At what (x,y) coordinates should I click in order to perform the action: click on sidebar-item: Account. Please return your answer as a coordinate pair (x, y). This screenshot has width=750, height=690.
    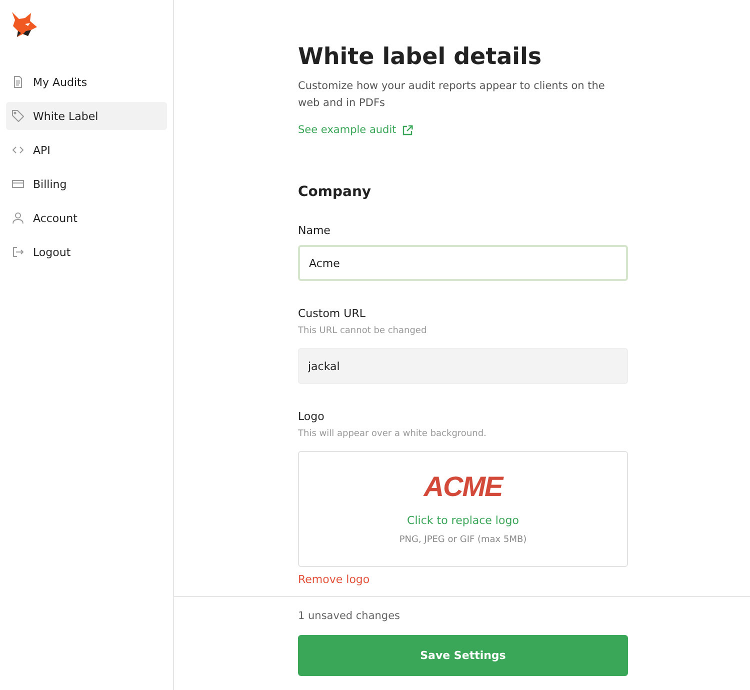
    Looking at the image, I should click on (86, 218).